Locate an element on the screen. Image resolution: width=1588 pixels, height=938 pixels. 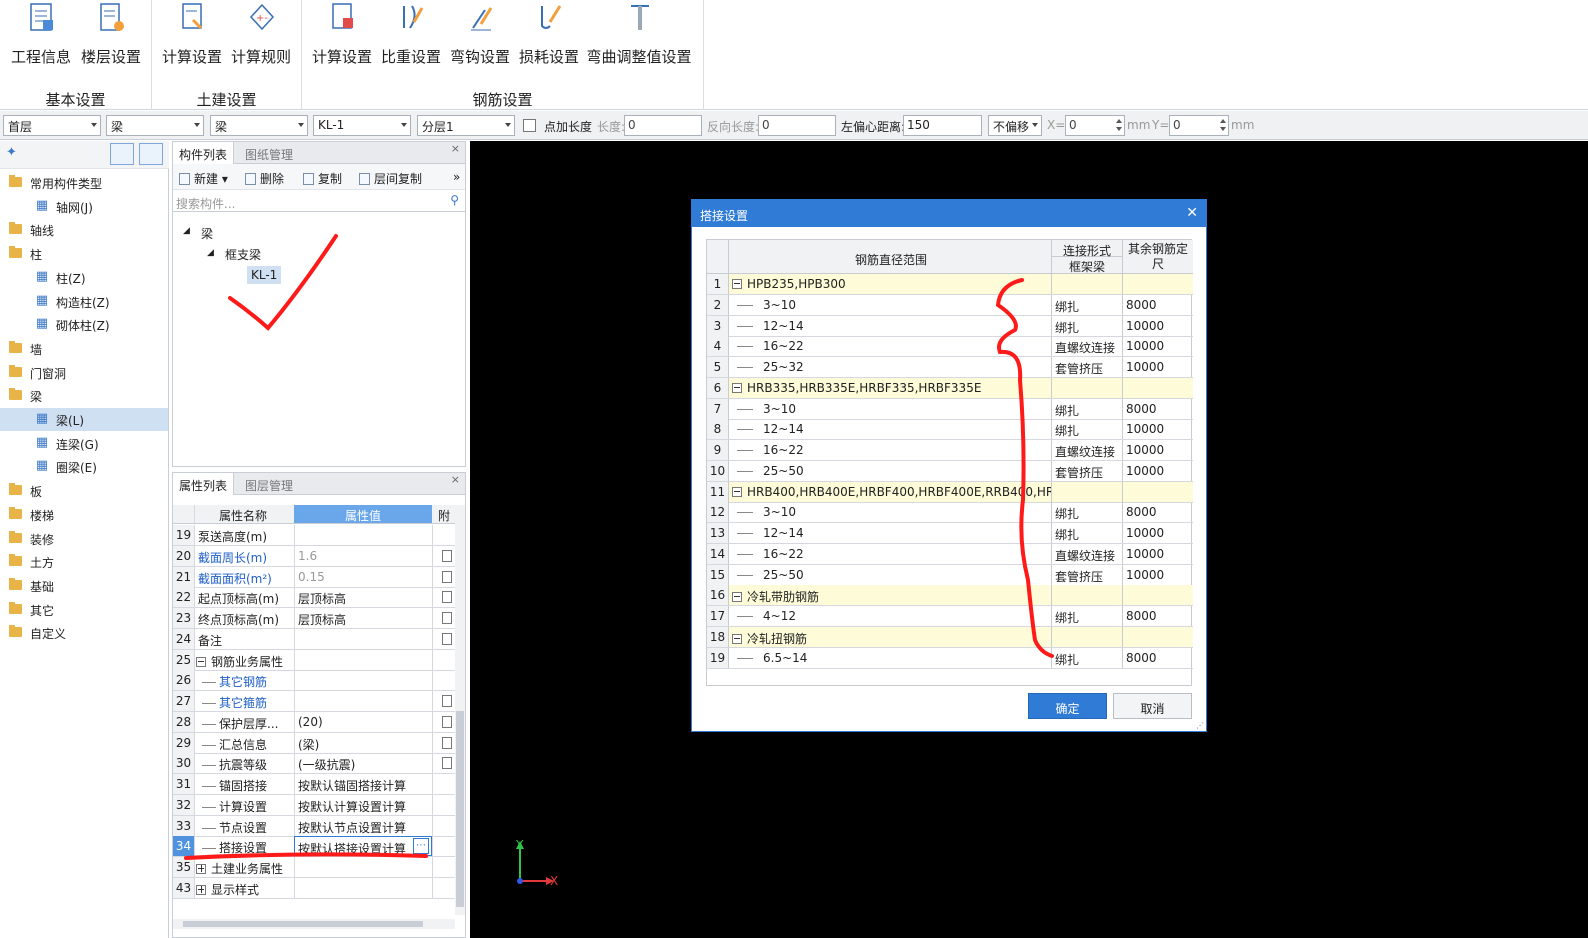
annotation-squiggle is located at coordinates (1024, 468).